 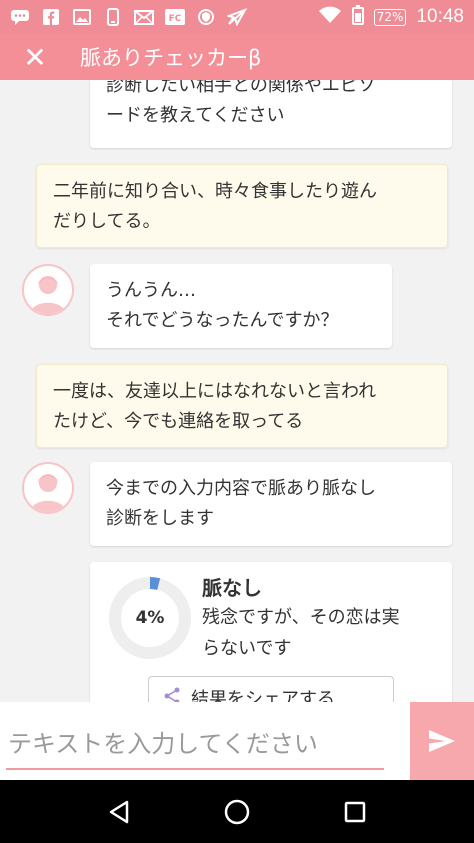 What do you see at coordinates (107, 221) in the screenshot?
I see `message-line: だりしてる。` at bounding box center [107, 221].